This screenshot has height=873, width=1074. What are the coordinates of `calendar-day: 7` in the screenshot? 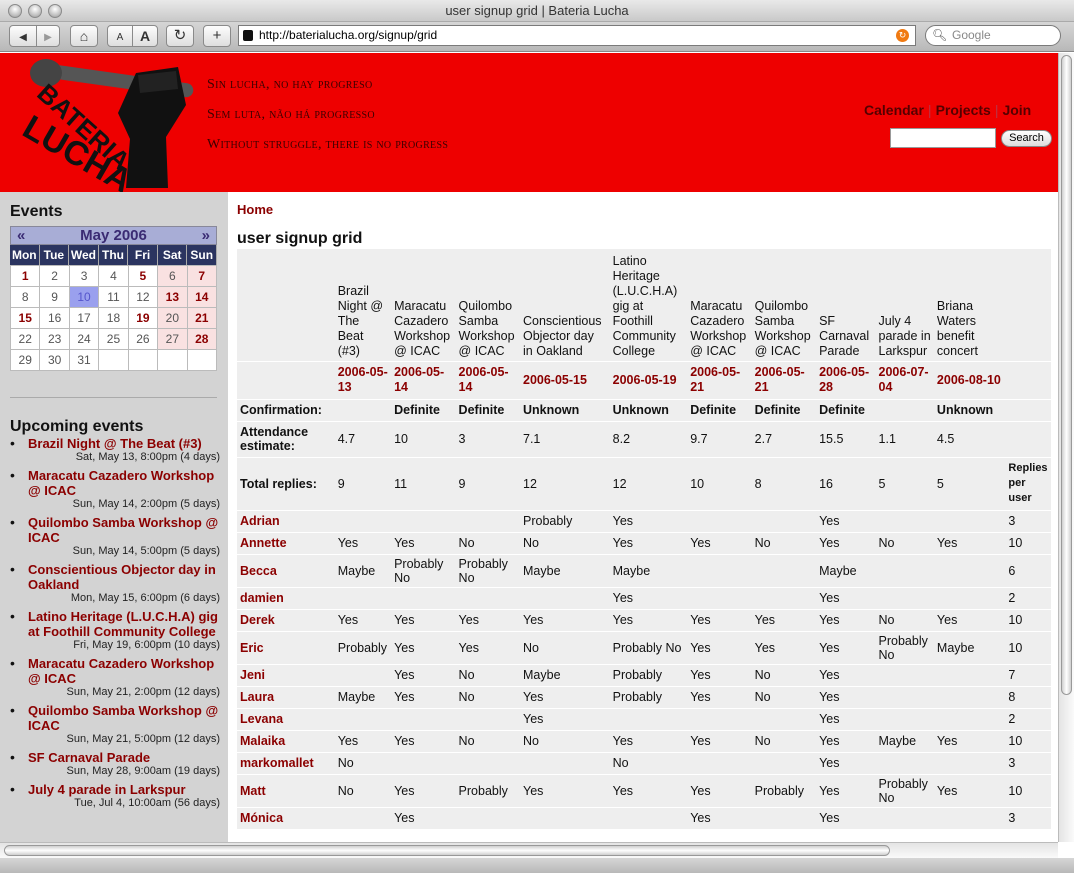 It's located at (202, 276).